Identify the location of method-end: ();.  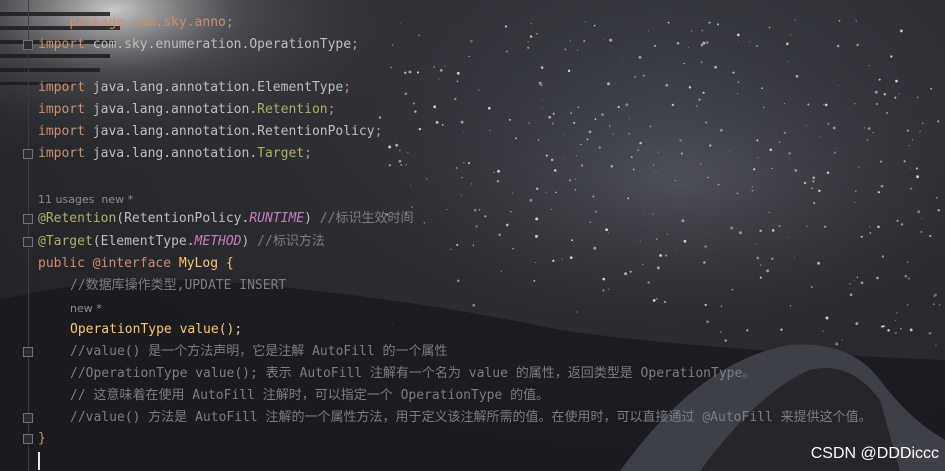
(230, 329).